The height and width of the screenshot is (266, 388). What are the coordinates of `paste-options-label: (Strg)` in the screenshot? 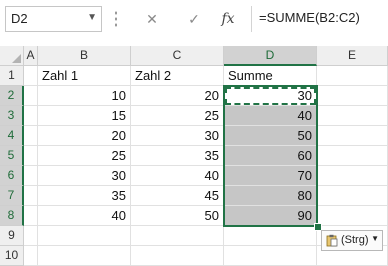 It's located at (355, 240).